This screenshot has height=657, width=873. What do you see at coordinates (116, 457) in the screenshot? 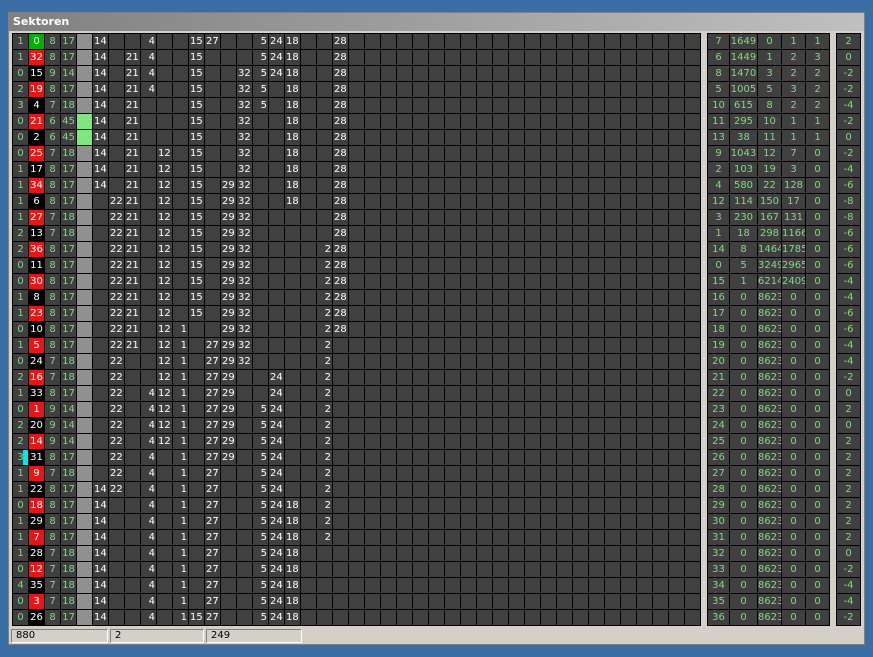
I see `sector-slot-cell: 22` at bounding box center [116, 457].